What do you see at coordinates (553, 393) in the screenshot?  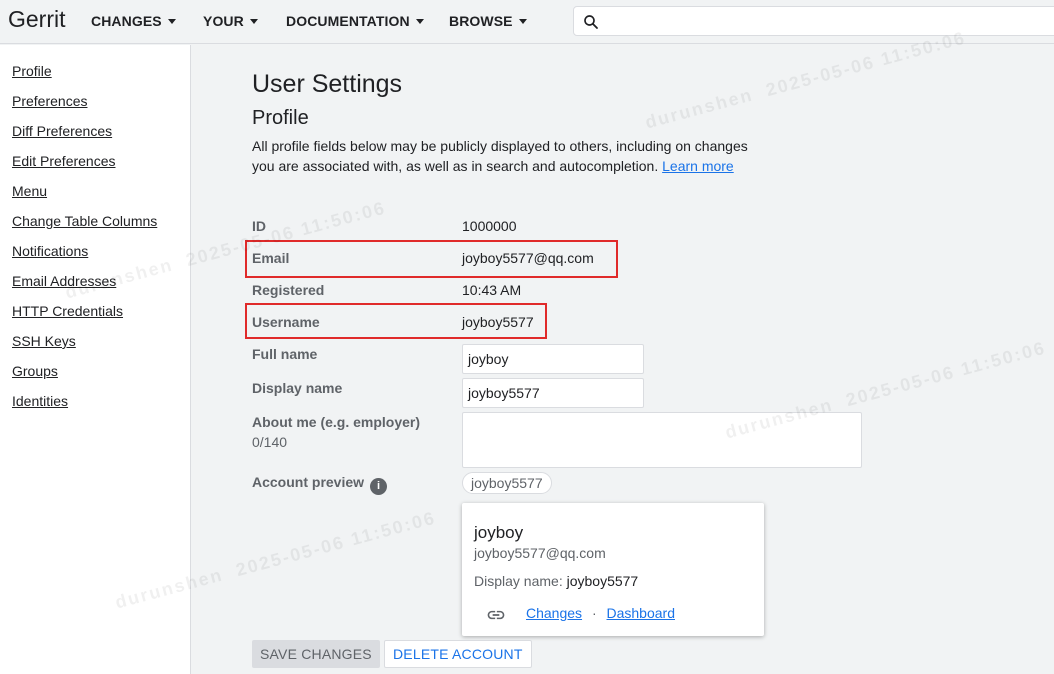 I see `display-name-input: joyboy5577` at bounding box center [553, 393].